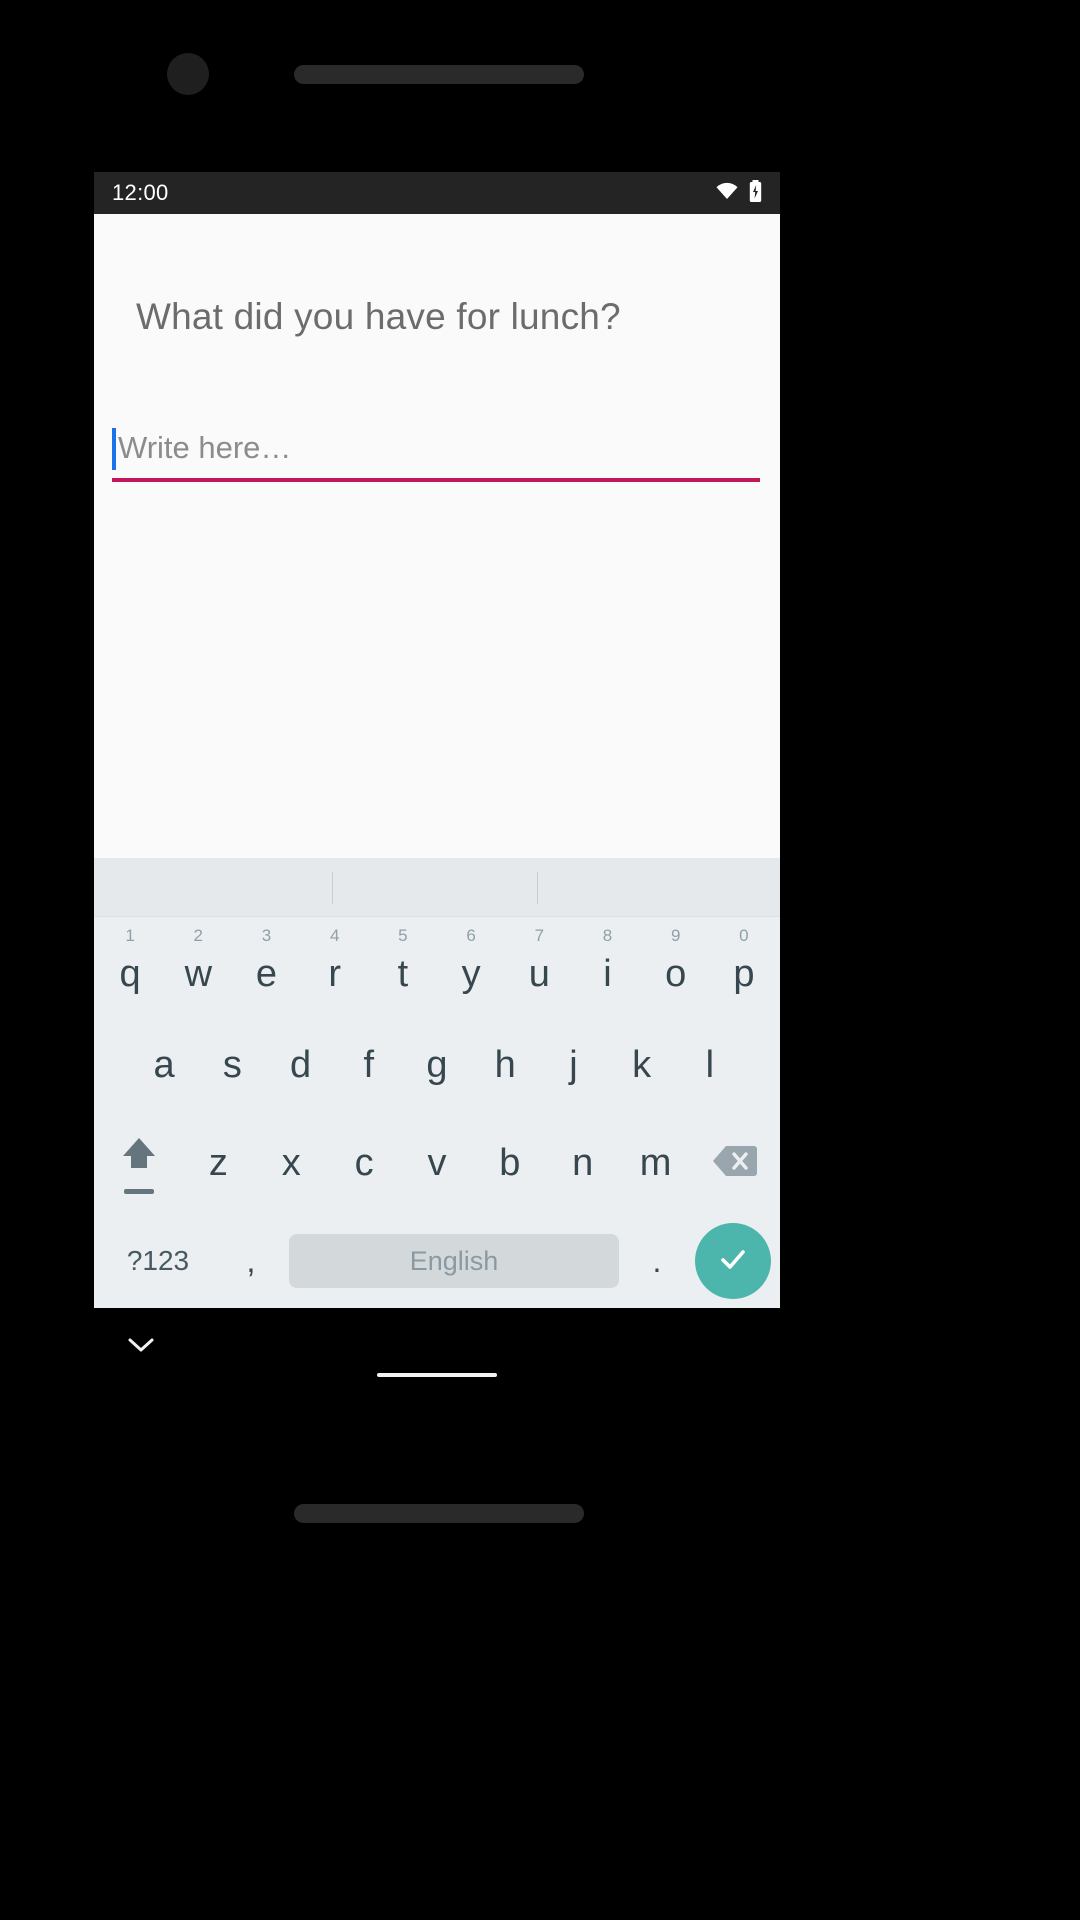 The image size is (1080, 1920). I want to click on enter-key, so click(733, 1261).